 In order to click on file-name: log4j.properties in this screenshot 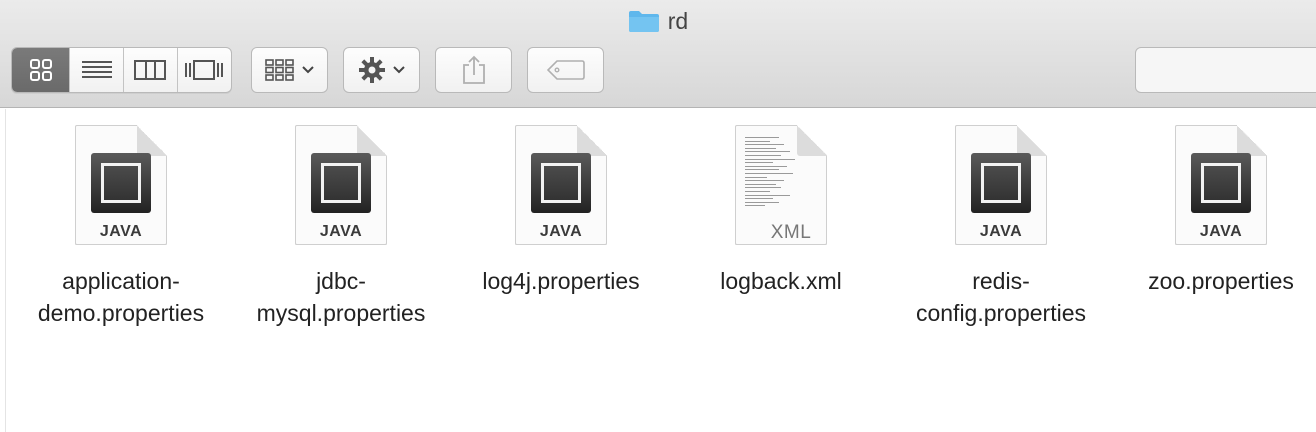, I will do `click(561, 281)`.